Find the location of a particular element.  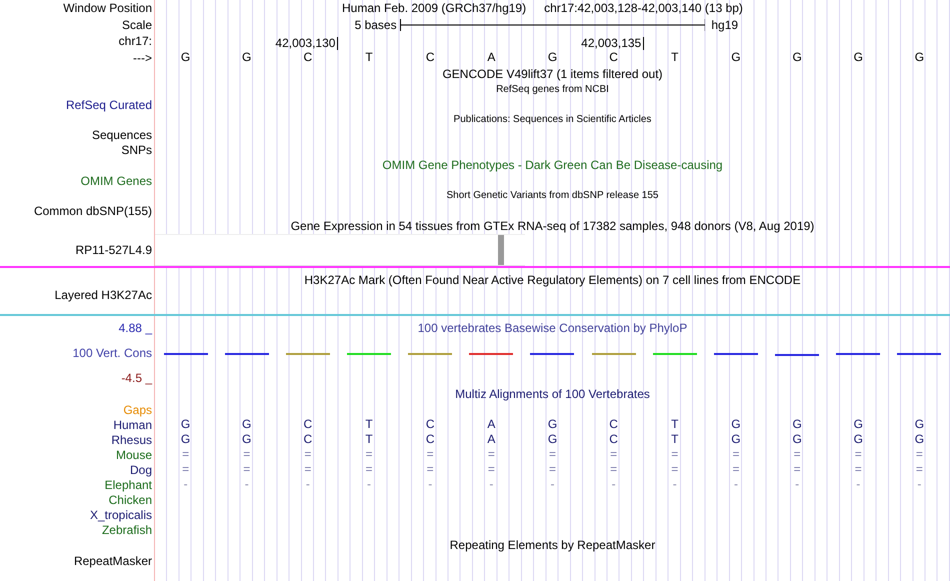

track-label: SNPs is located at coordinates (136, 149).